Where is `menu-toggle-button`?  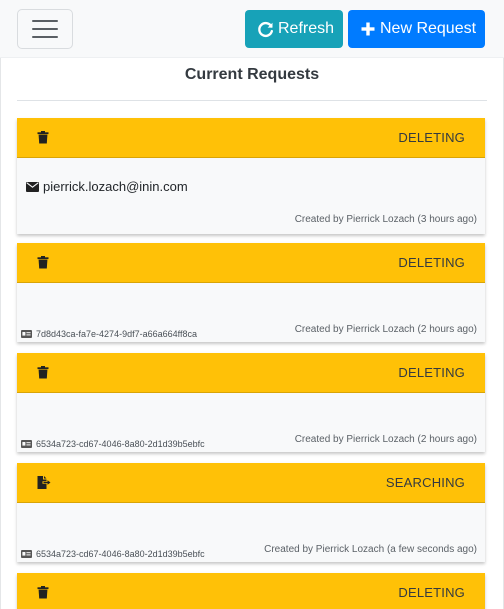
menu-toggle-button is located at coordinates (45, 29).